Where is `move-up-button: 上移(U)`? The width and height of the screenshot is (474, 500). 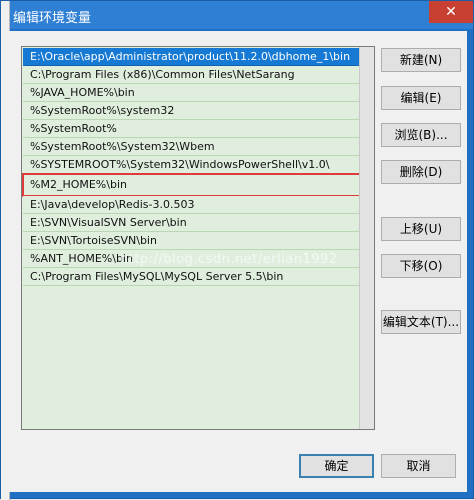 move-up-button: 上移(U) is located at coordinates (421, 229).